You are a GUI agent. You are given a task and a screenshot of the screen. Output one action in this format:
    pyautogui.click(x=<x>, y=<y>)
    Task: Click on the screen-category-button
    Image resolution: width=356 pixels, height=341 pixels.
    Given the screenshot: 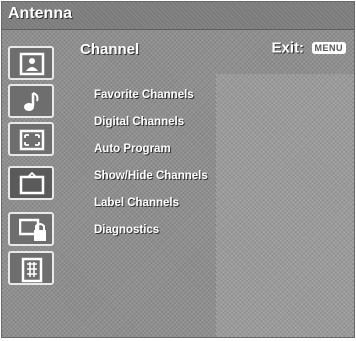 What is the action you would take?
    pyautogui.click(x=31, y=139)
    